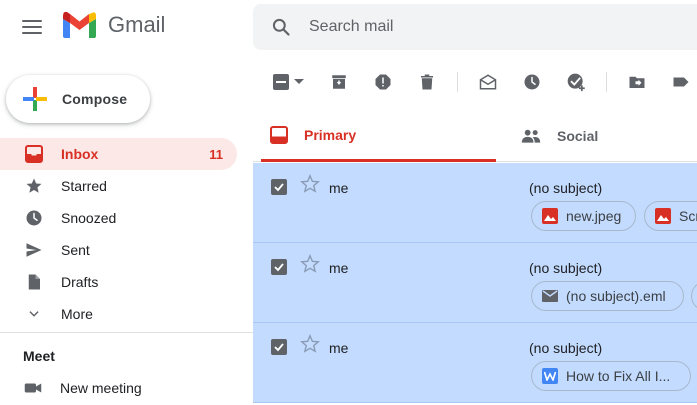 Image resolution: width=697 pixels, height=405 pixels. I want to click on sidebar-item-label: Inbox, so click(80, 154).